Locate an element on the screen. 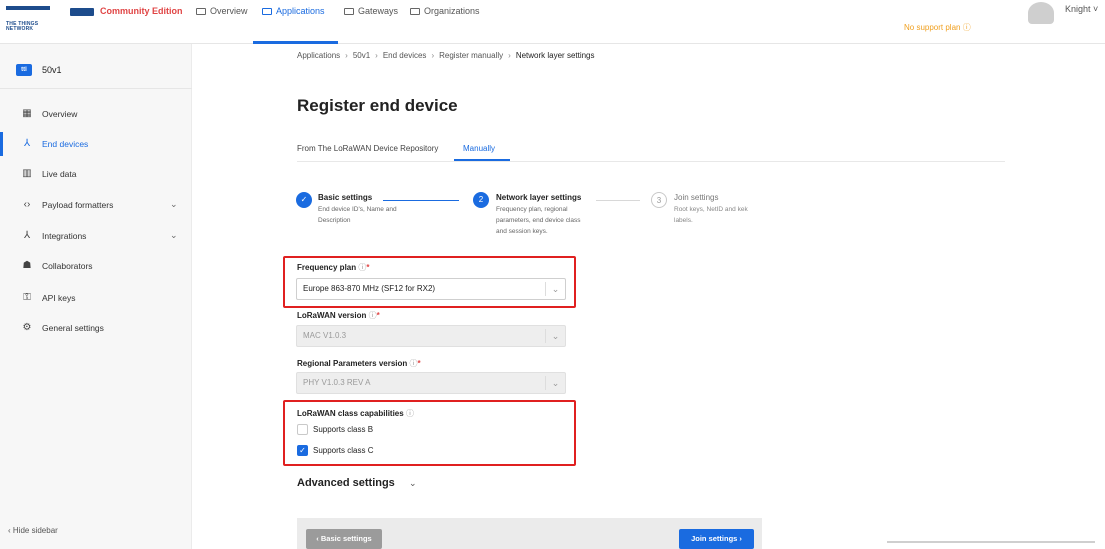 This screenshot has width=1105, height=549. lorawan-version-label: LoRaWAN version ⓘ* is located at coordinates (338, 315).